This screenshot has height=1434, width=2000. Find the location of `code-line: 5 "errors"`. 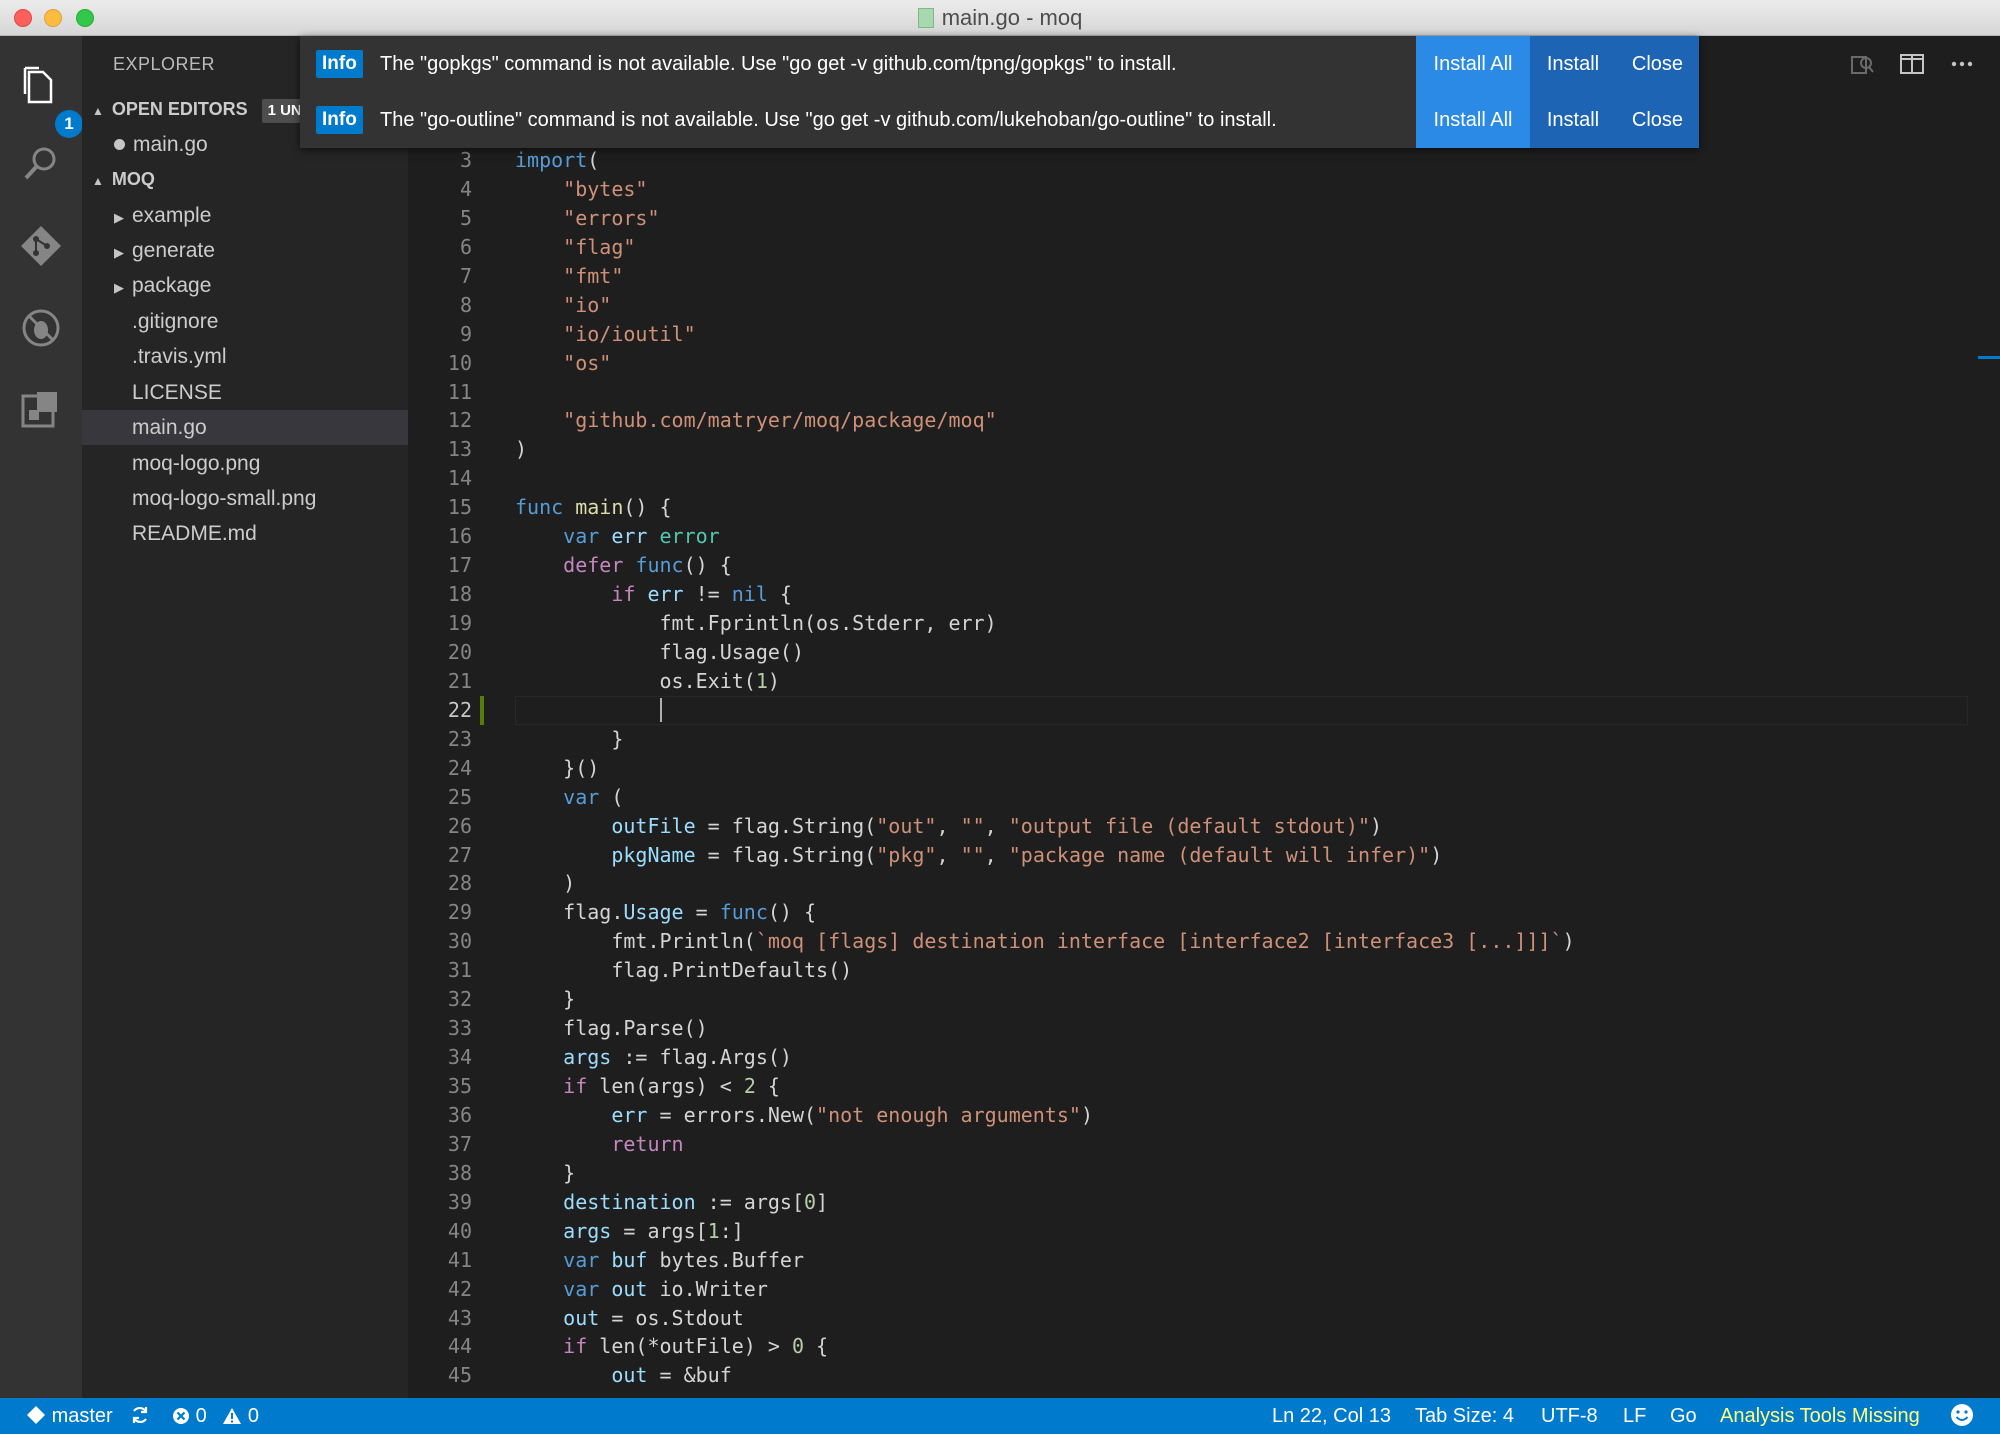

code-line: 5 "errors" is located at coordinates (1188, 218).